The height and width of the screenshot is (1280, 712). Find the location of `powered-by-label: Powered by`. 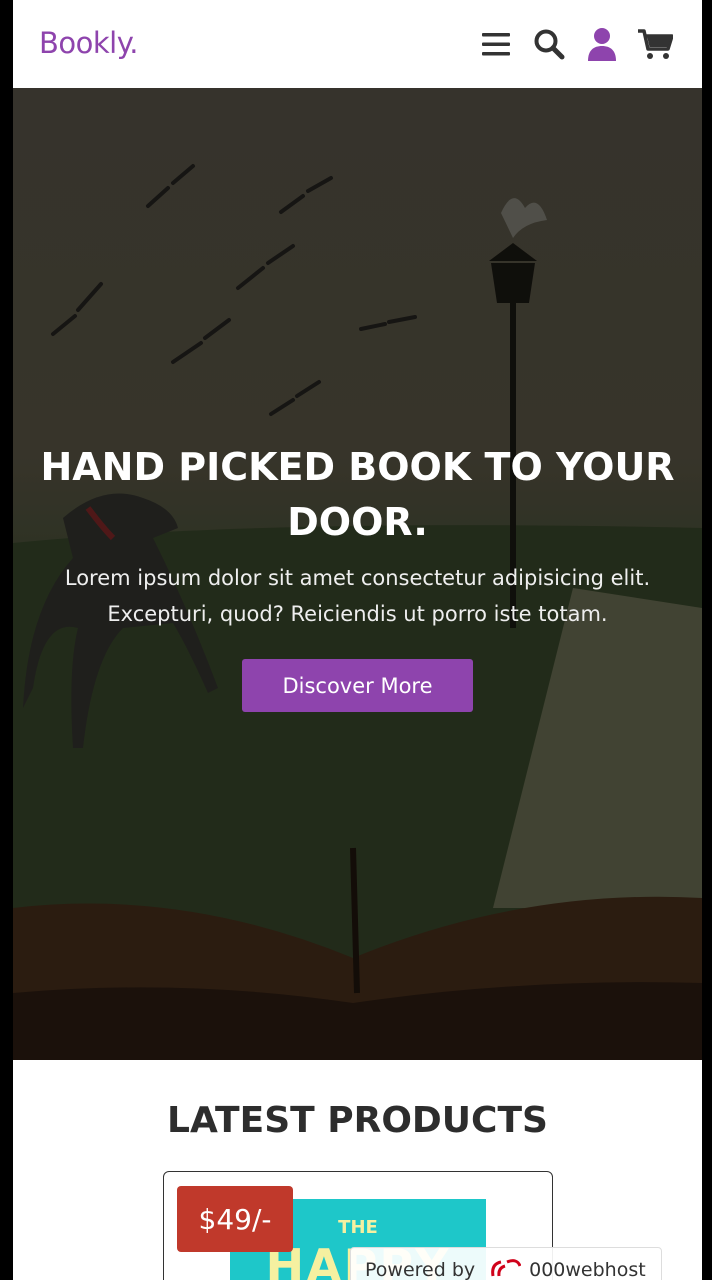

powered-by-label: Powered by is located at coordinates (420, 1269).